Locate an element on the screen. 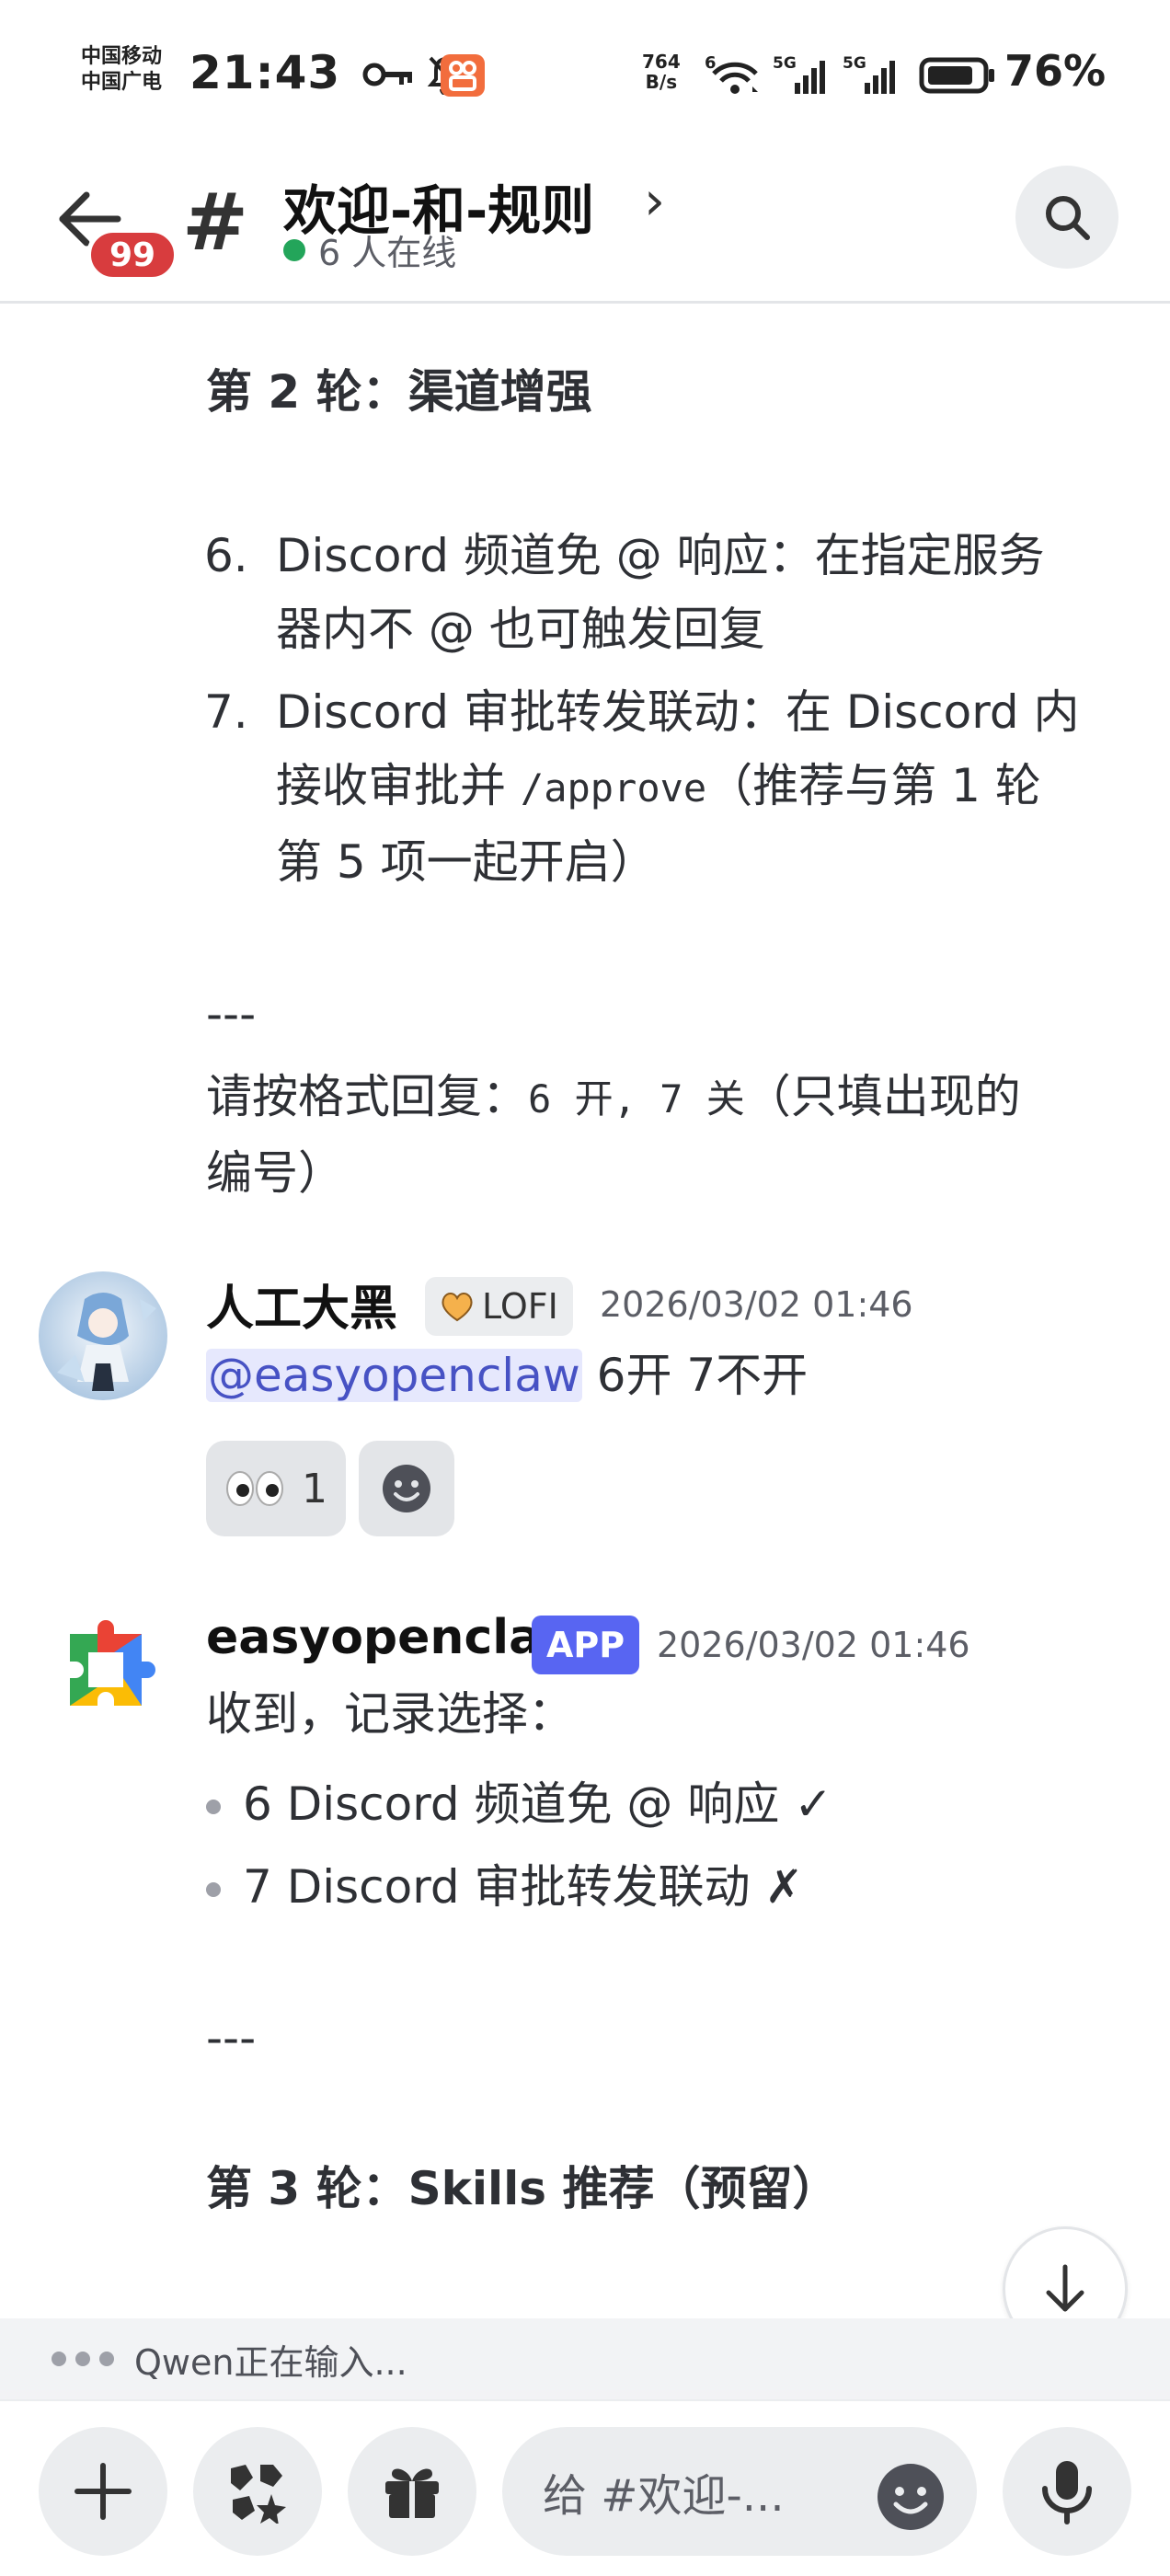 The image size is (1170, 2576). app-notification-icon is located at coordinates (463, 75).